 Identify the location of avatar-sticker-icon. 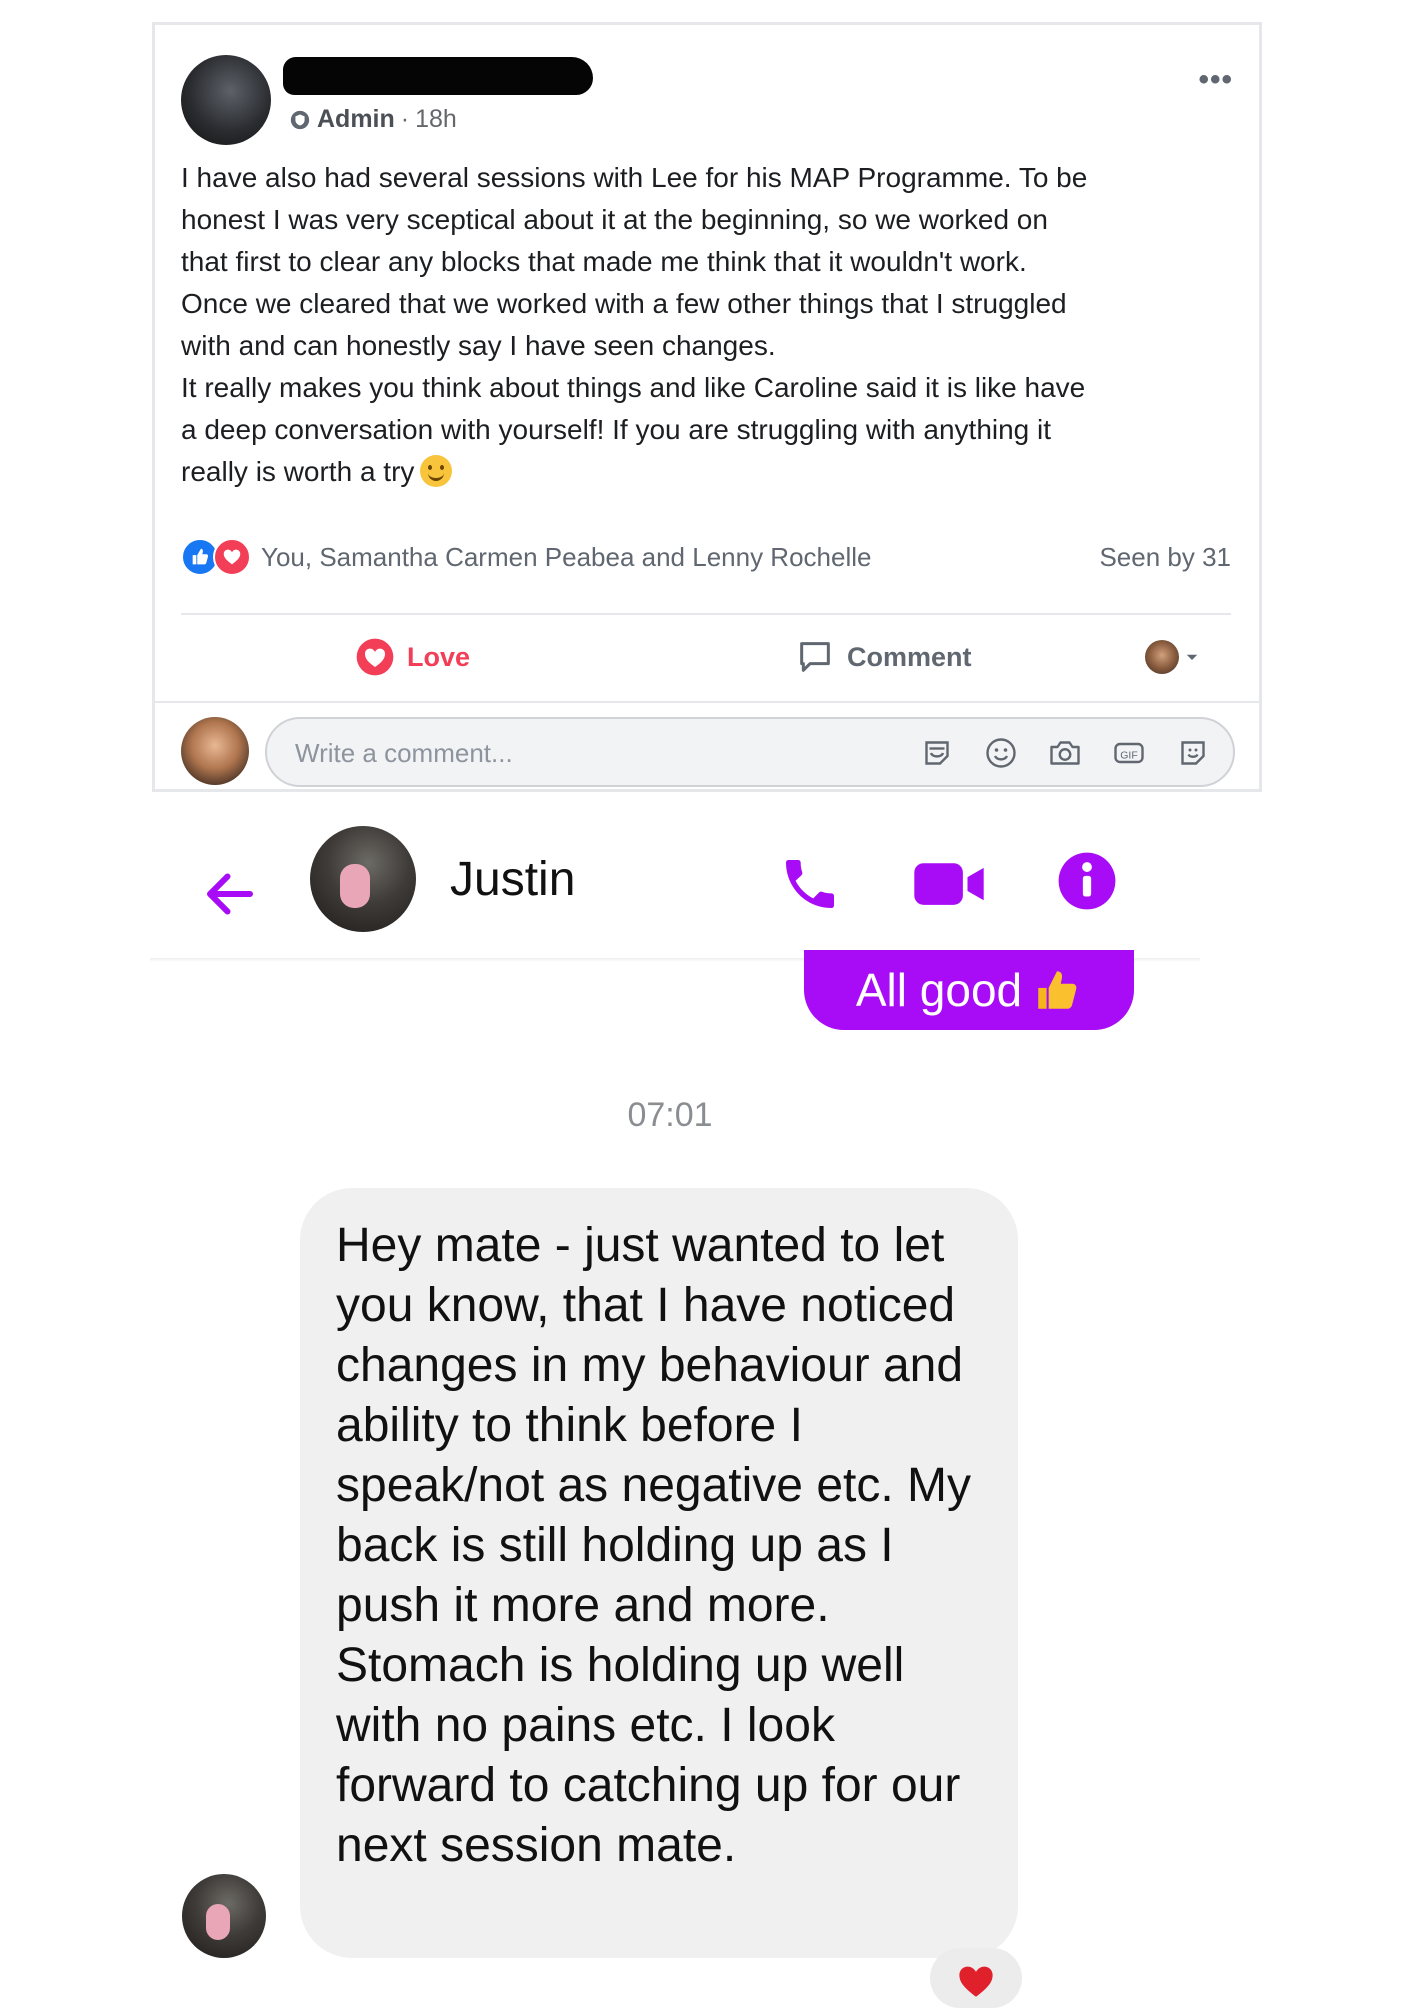
(1193, 753).